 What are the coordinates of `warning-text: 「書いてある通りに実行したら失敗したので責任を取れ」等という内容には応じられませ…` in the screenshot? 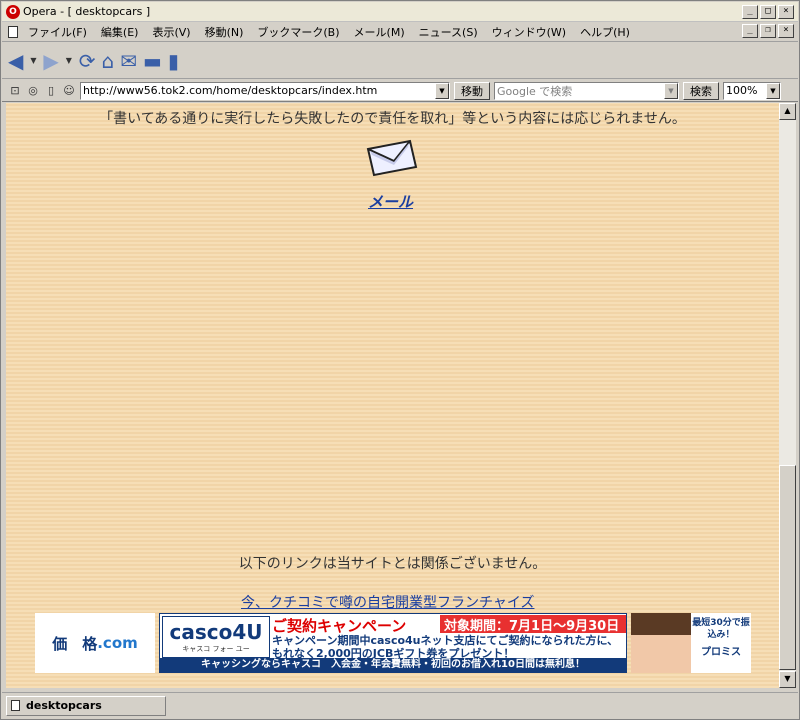 It's located at (392, 119).